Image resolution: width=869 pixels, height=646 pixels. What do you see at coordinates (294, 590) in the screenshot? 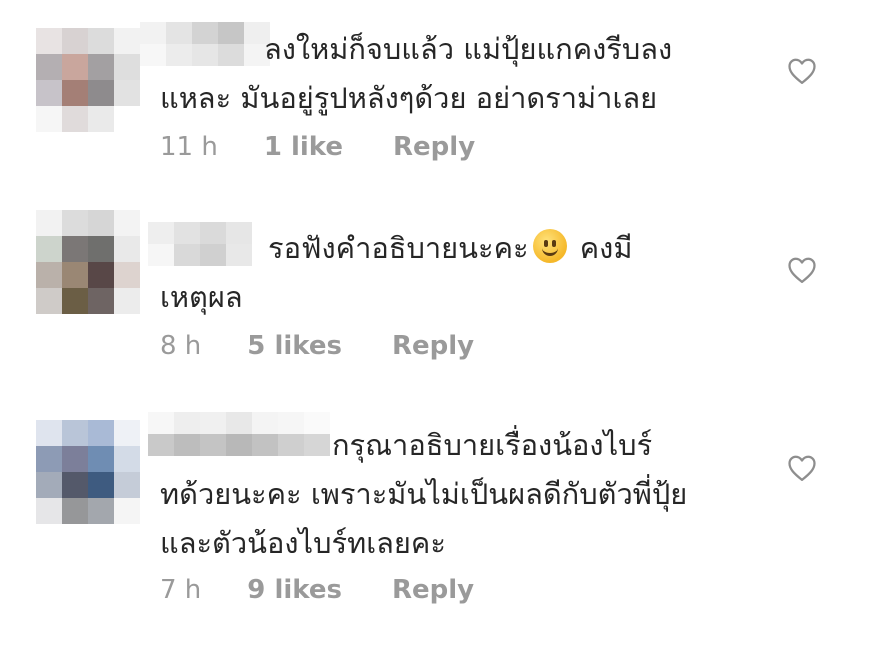
I see `likes-count-link: 9 likes` at bounding box center [294, 590].